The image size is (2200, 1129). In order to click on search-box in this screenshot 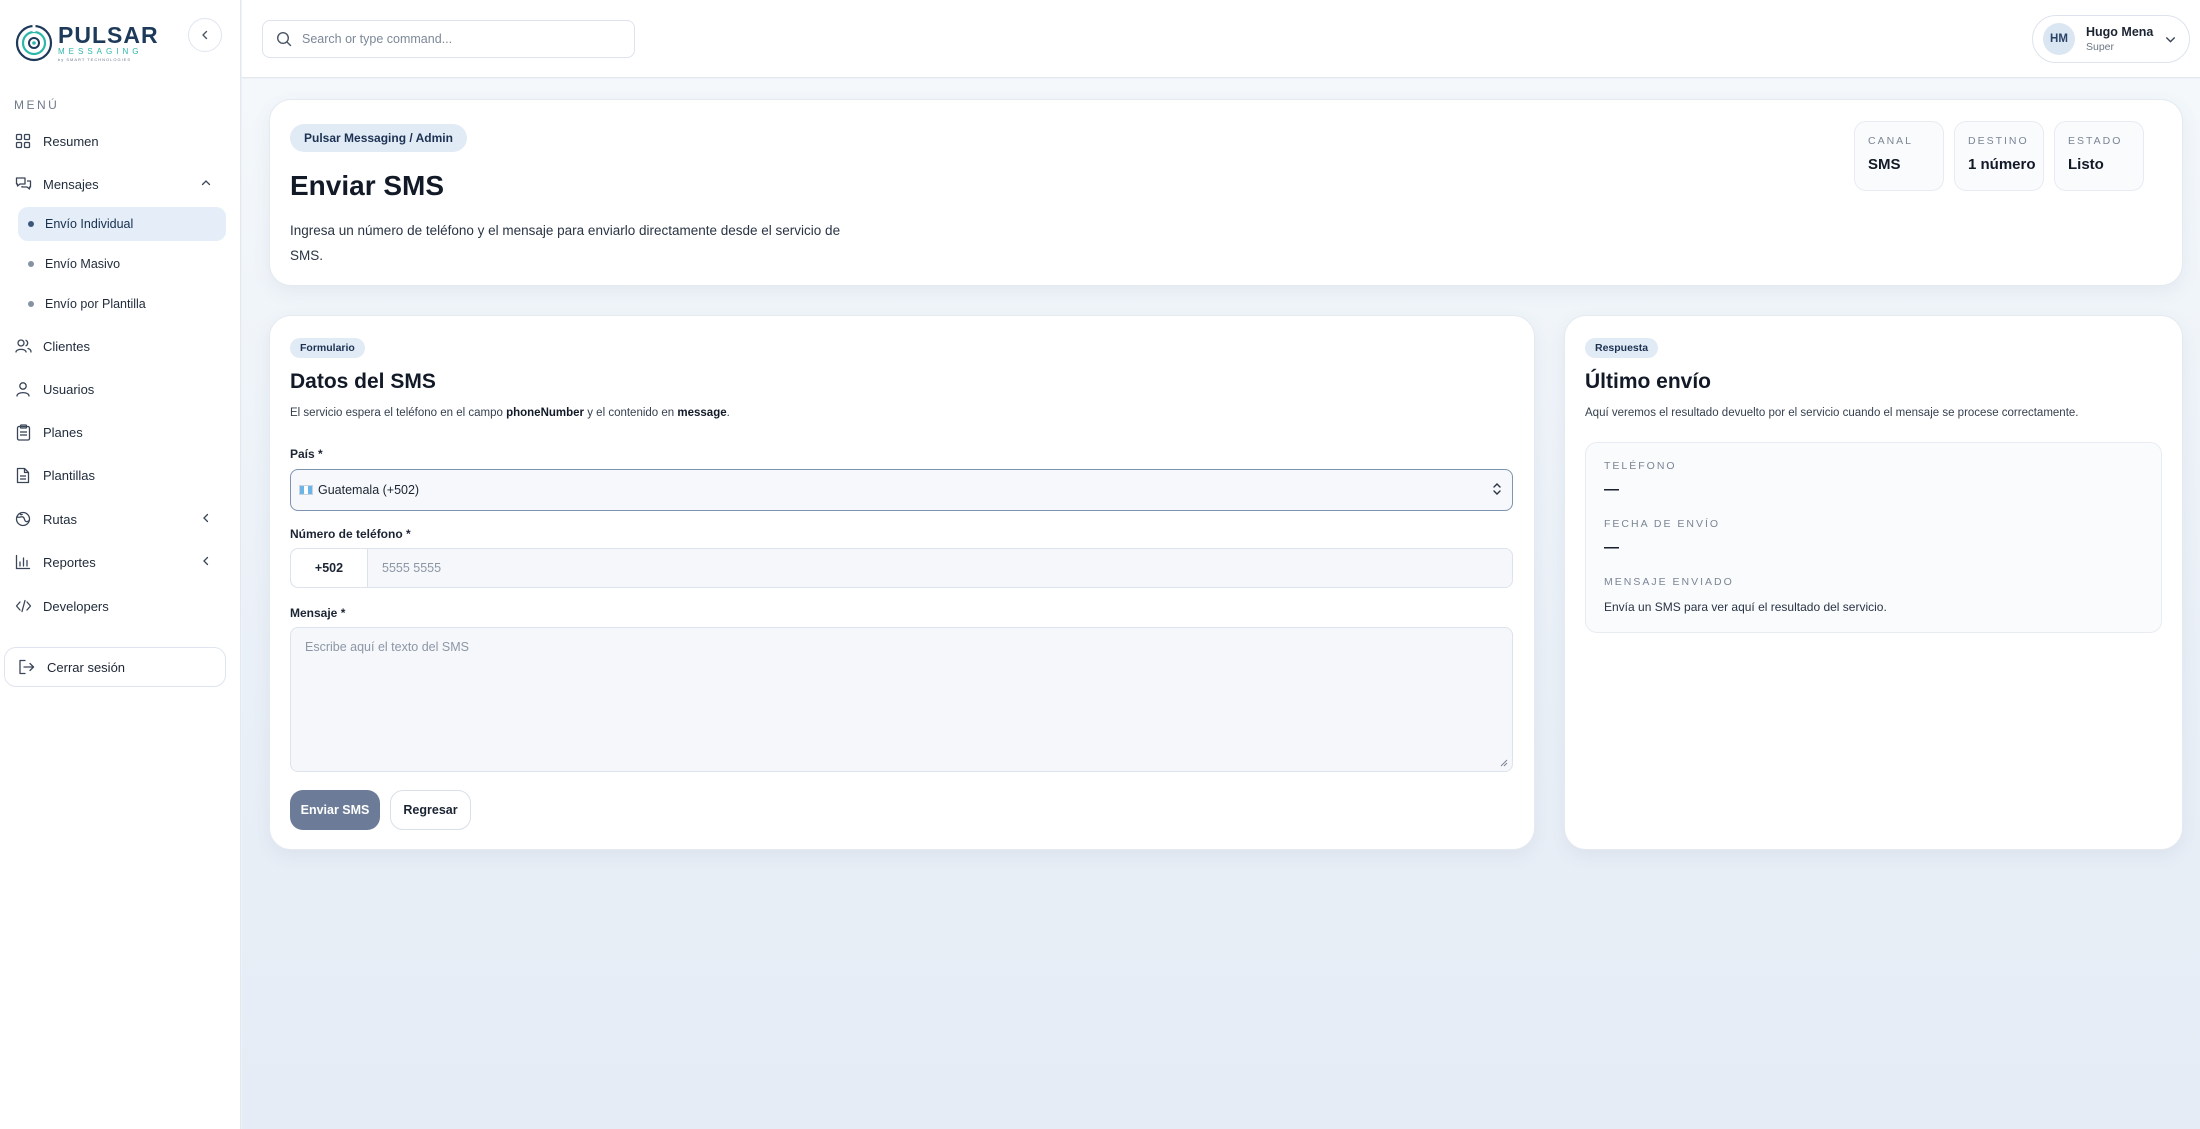, I will do `click(448, 39)`.